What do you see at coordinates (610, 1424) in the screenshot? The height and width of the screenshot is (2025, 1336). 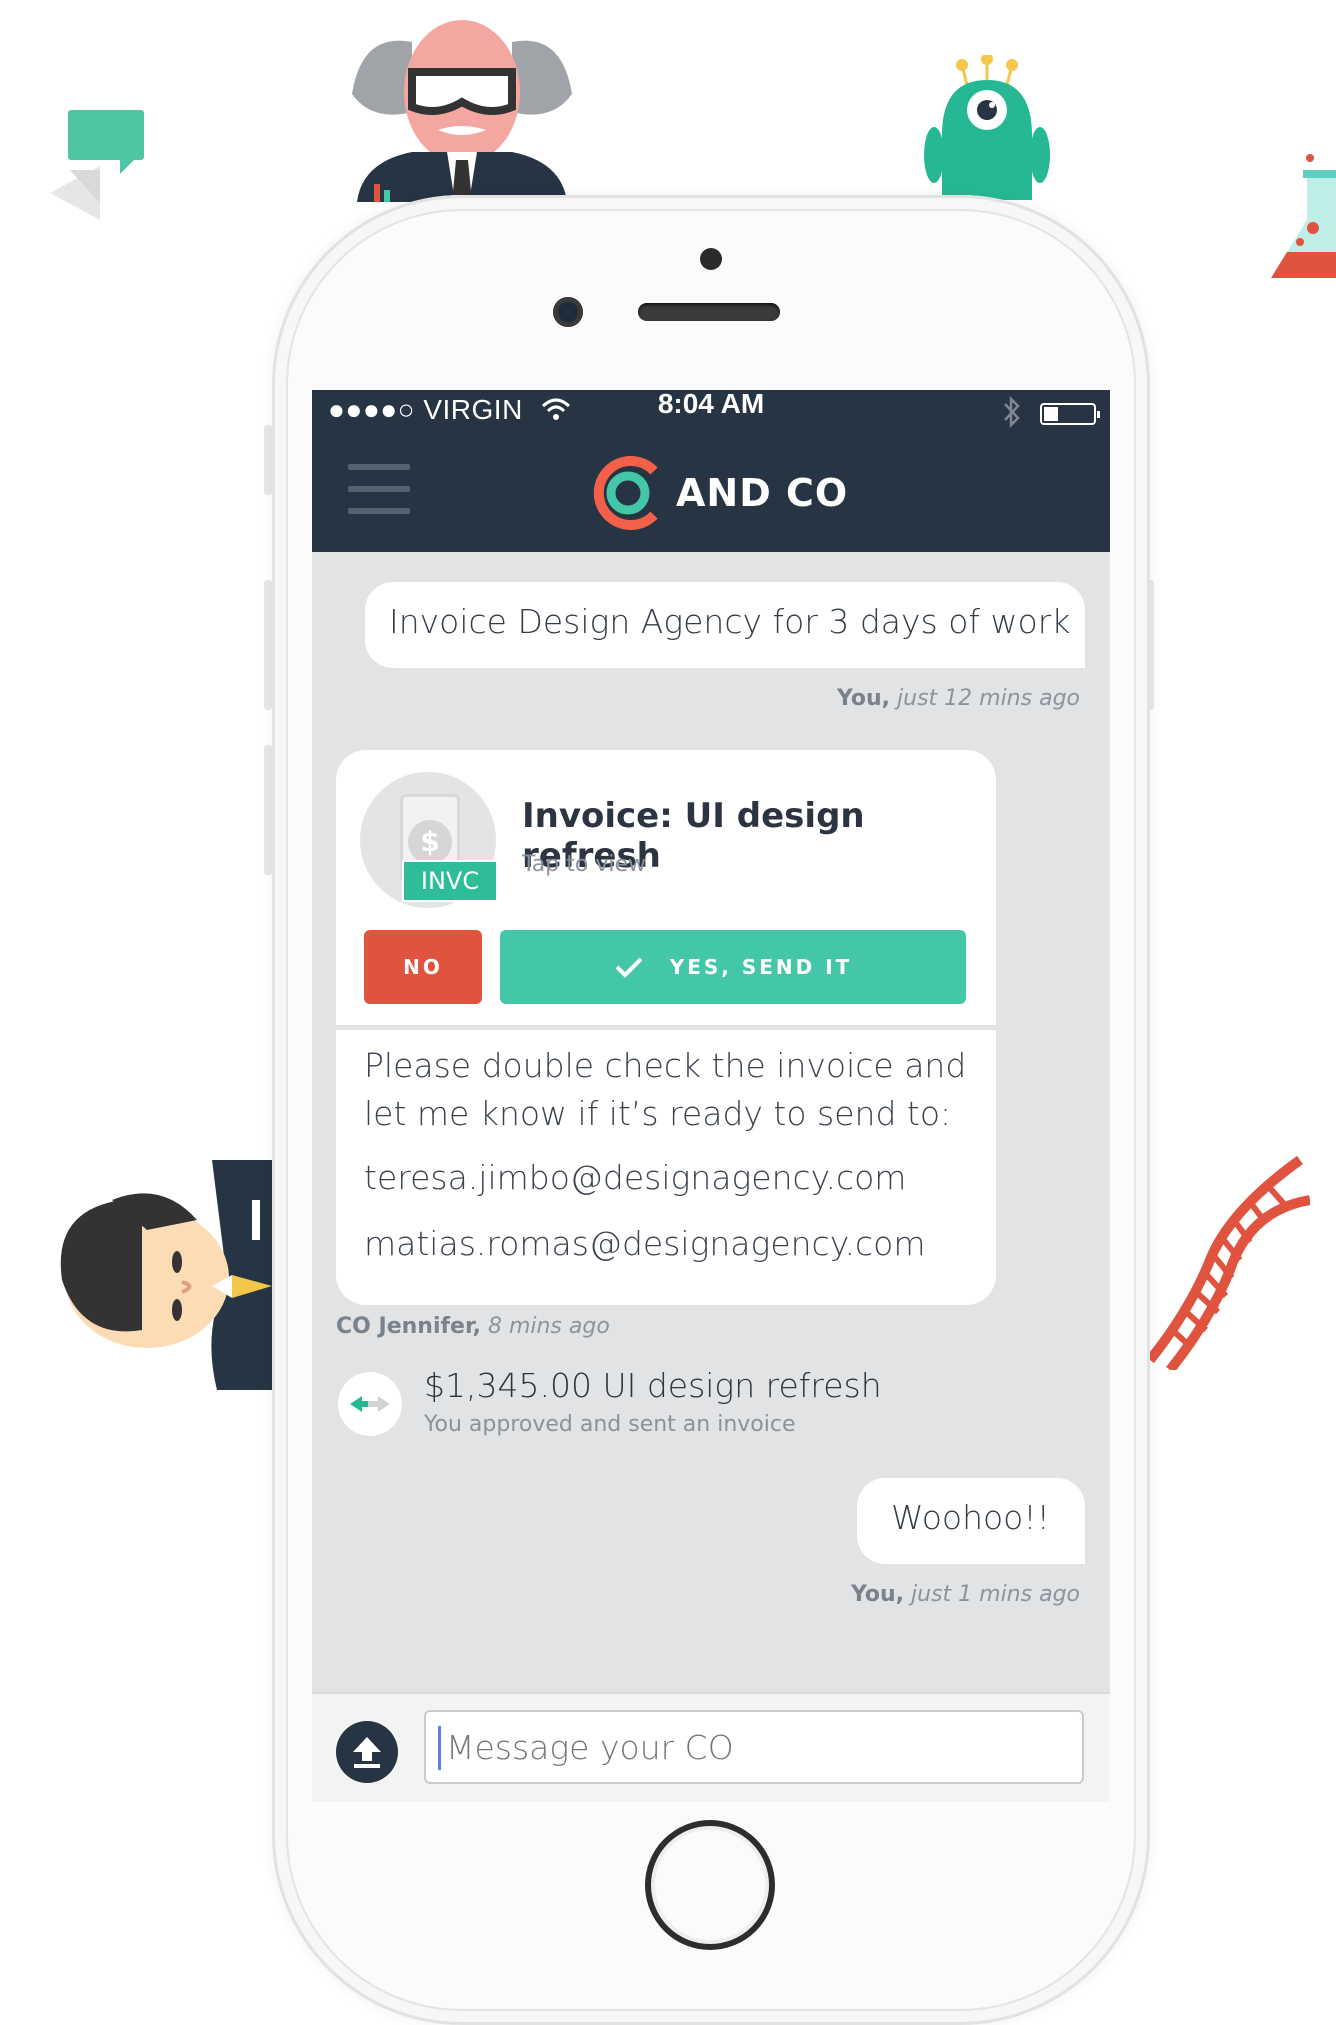 I see `activity-subtitle: You approved and sent an invoice` at bounding box center [610, 1424].